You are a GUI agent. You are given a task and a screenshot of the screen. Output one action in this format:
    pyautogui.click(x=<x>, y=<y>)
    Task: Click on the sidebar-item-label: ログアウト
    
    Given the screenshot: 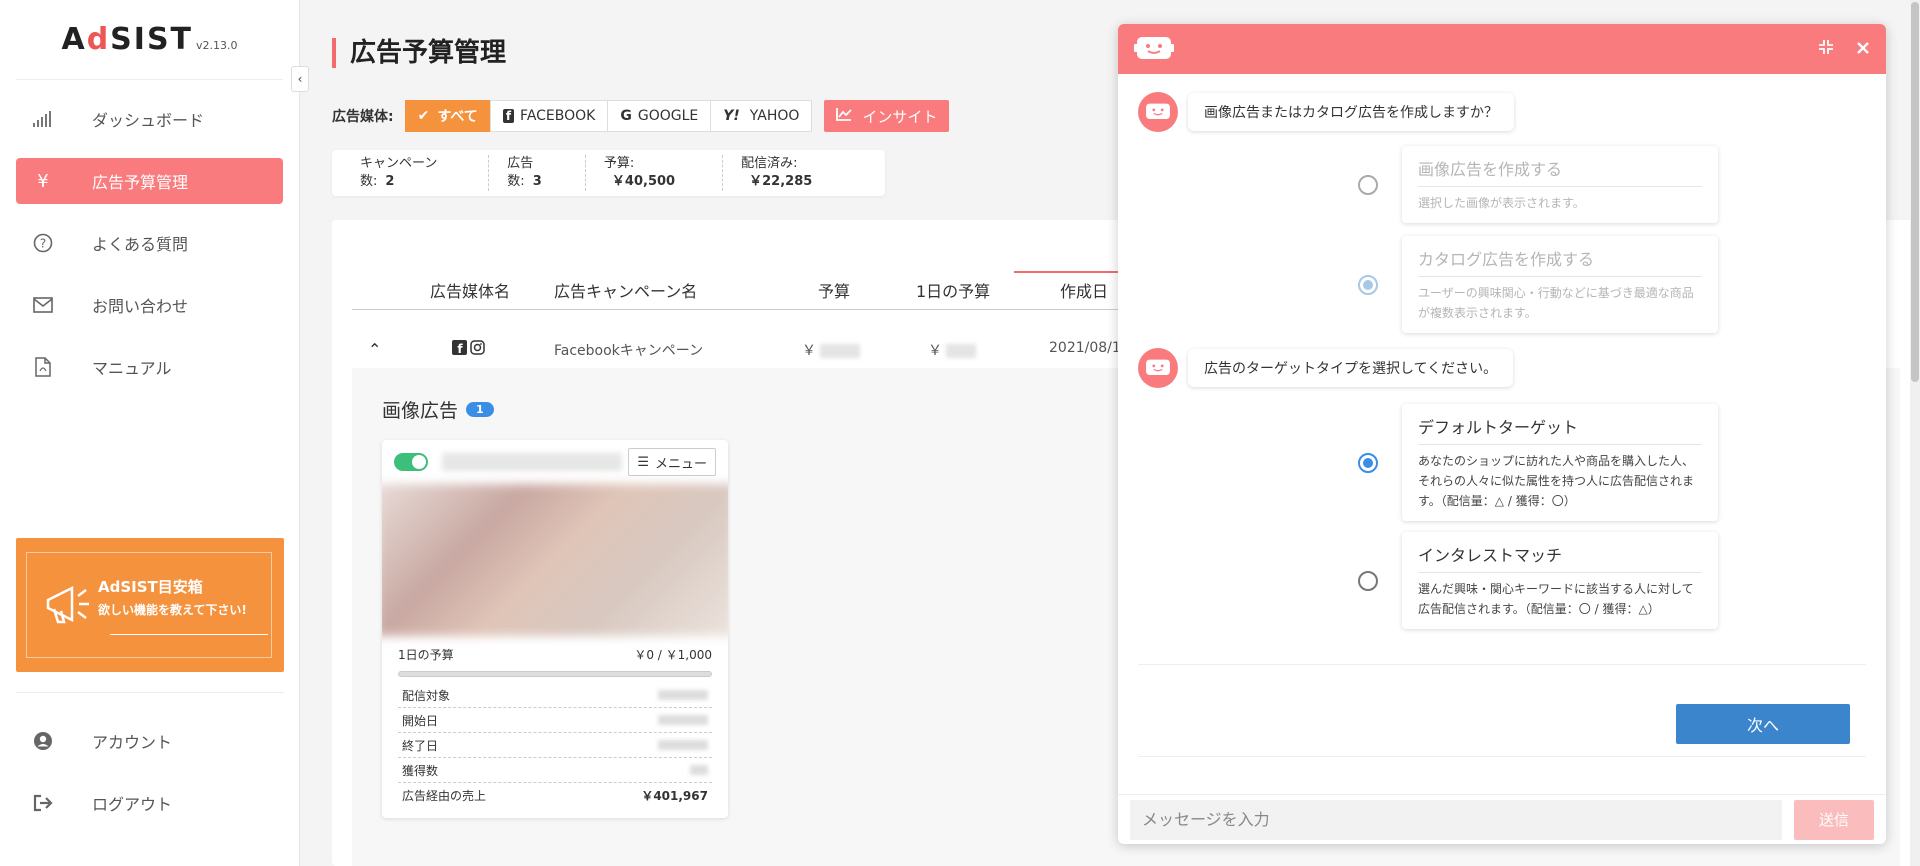 What is the action you would take?
    pyautogui.click(x=132, y=804)
    